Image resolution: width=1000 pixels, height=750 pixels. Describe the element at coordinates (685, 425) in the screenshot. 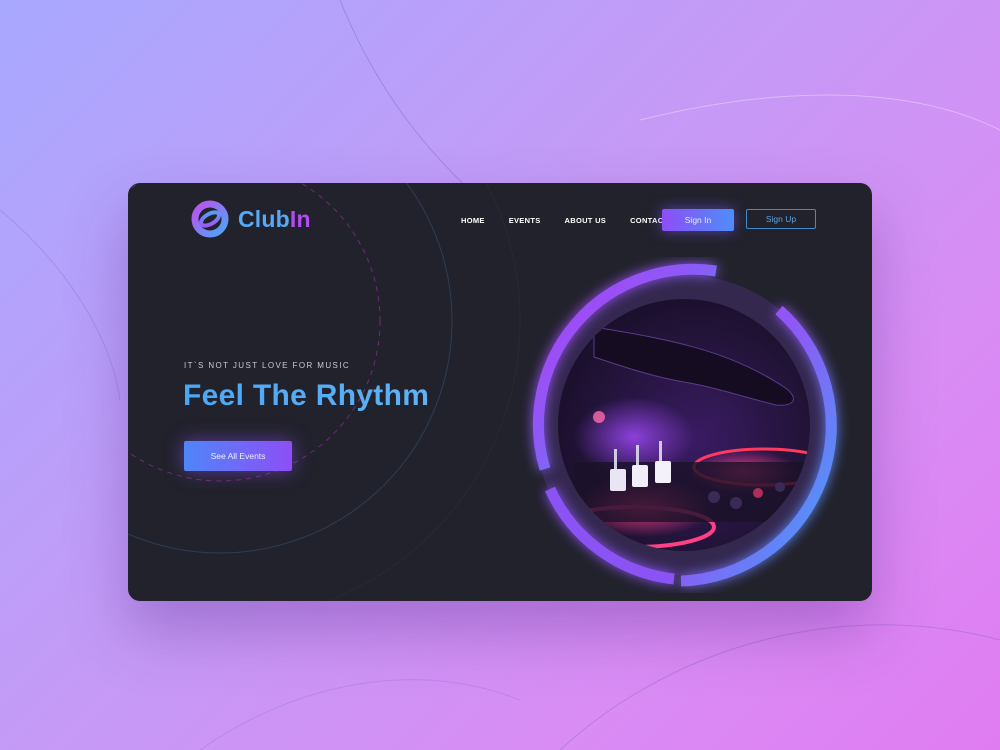

I see `hero-ring-graphic` at that location.